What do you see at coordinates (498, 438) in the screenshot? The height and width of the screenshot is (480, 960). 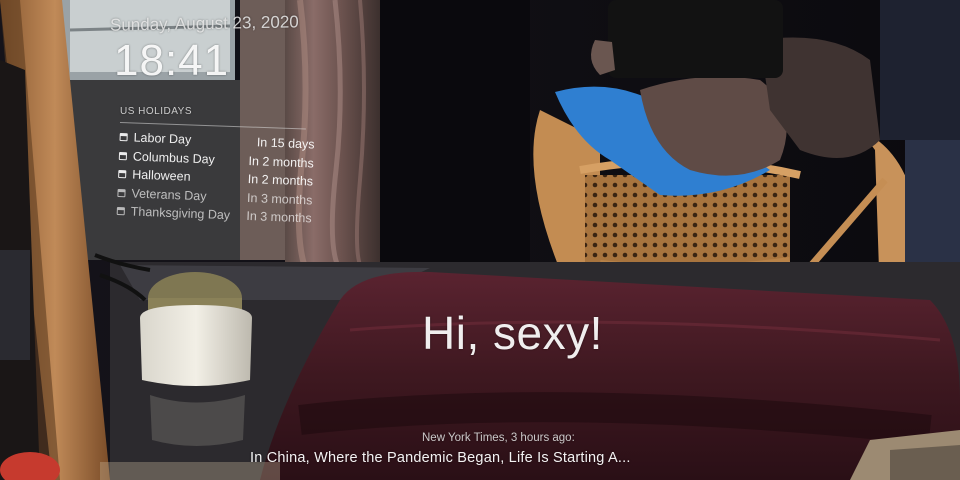 I see `news-source: New York Times, 3 hours ago:` at bounding box center [498, 438].